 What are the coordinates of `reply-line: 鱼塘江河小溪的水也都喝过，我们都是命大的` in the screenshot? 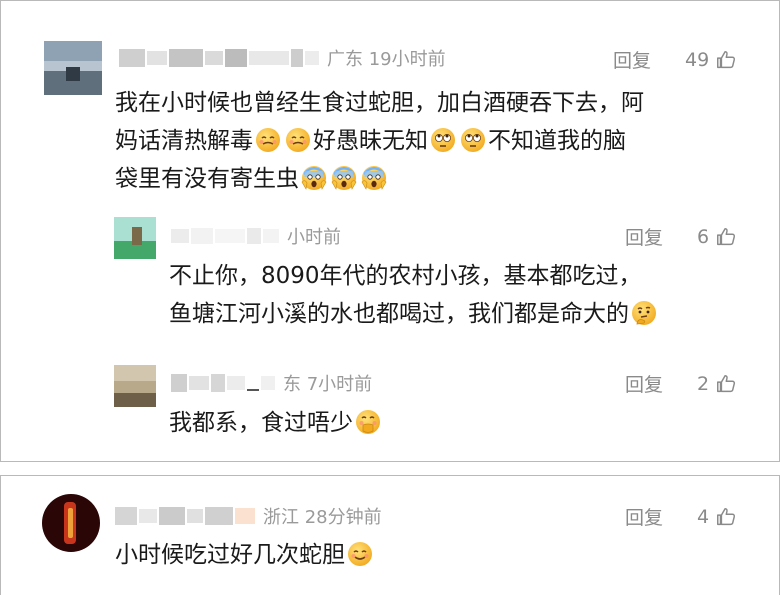 It's located at (414, 314).